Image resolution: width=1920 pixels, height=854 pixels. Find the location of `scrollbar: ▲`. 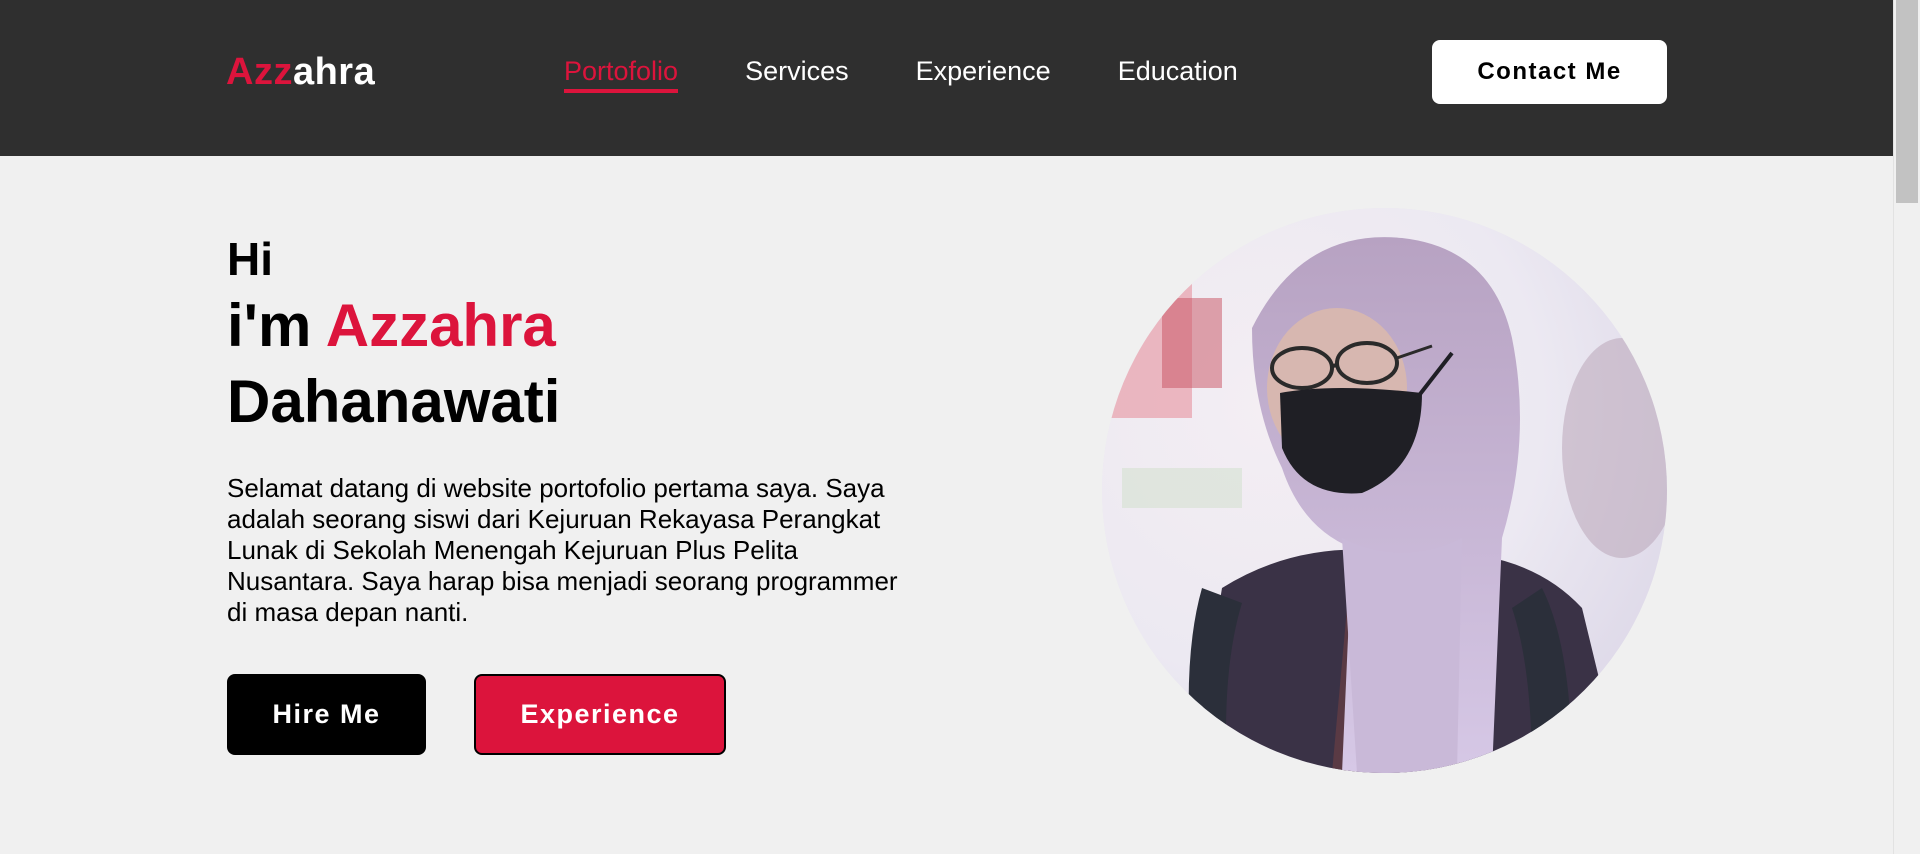

scrollbar: ▲ is located at coordinates (1906, 427).